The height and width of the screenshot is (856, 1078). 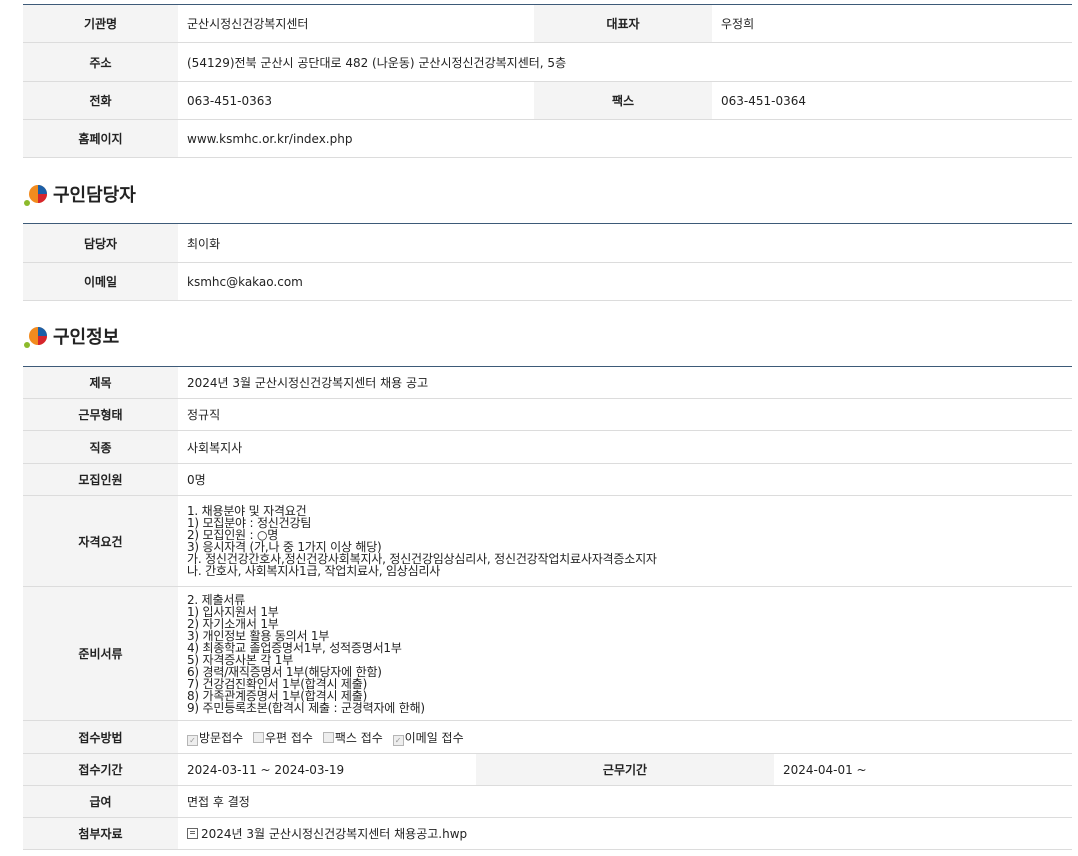 What do you see at coordinates (356, 100) in the screenshot?
I see `org-tel-value: 063-451-0363` at bounding box center [356, 100].